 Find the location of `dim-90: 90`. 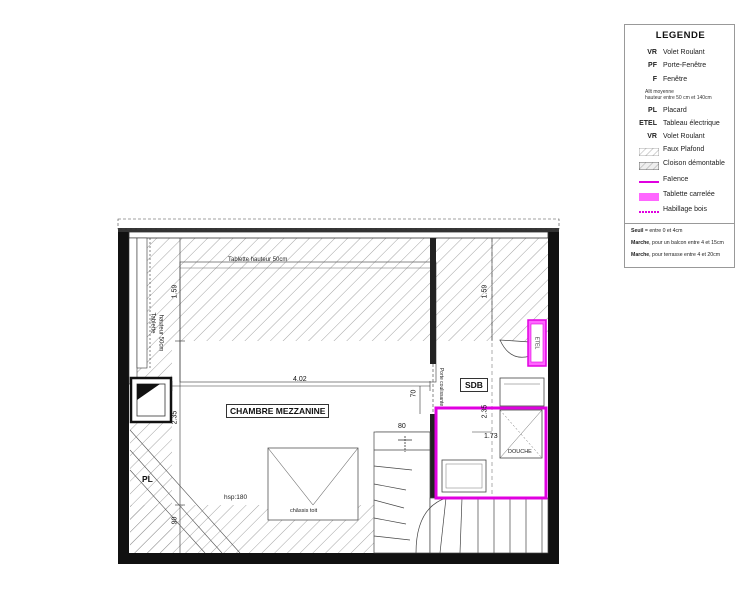

dim-90: 90 is located at coordinates (175, 520).